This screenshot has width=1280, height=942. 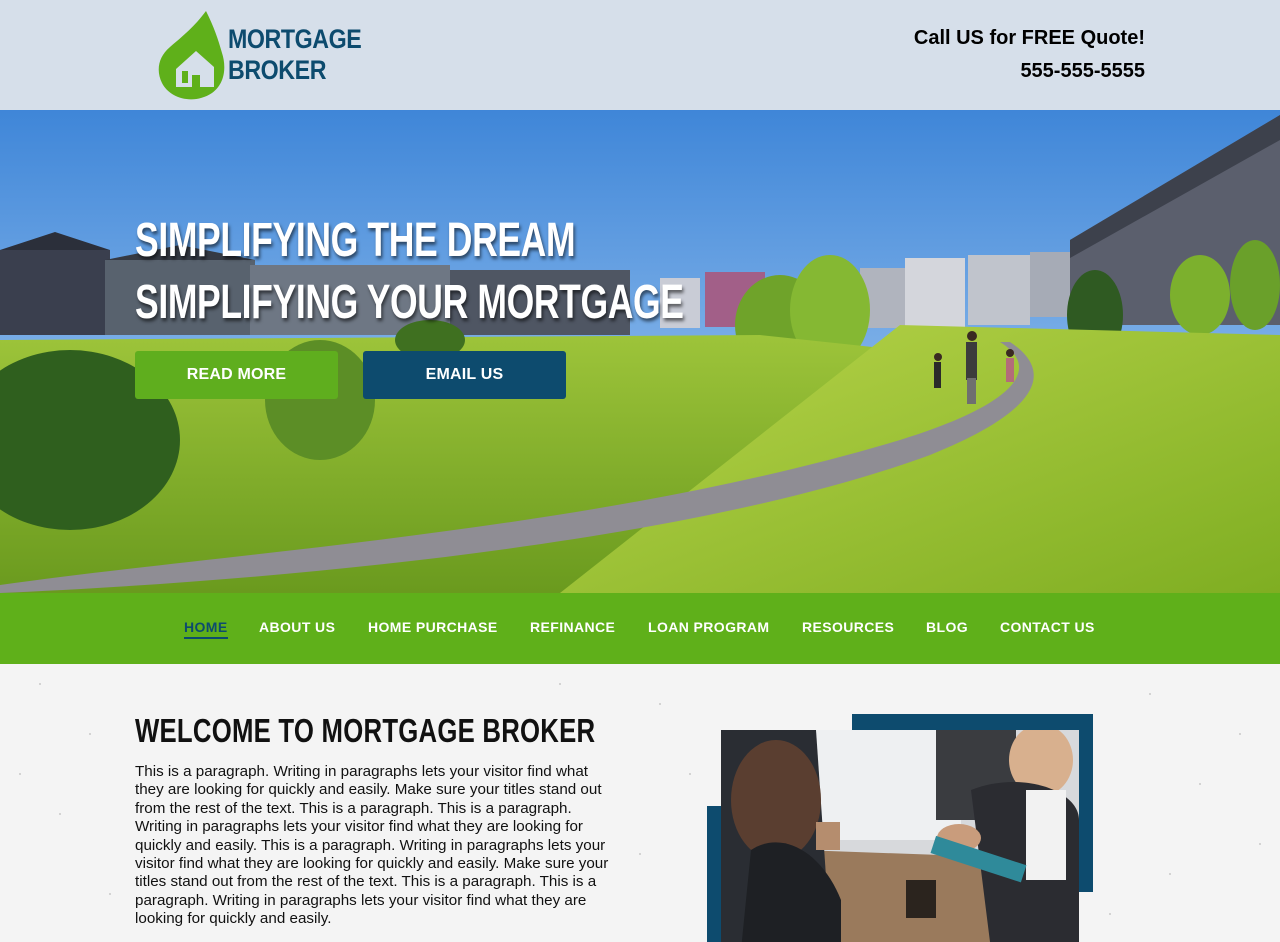 I want to click on hero-title-line1: SIMPLIFYING THE DREAM, so click(x=355, y=240).